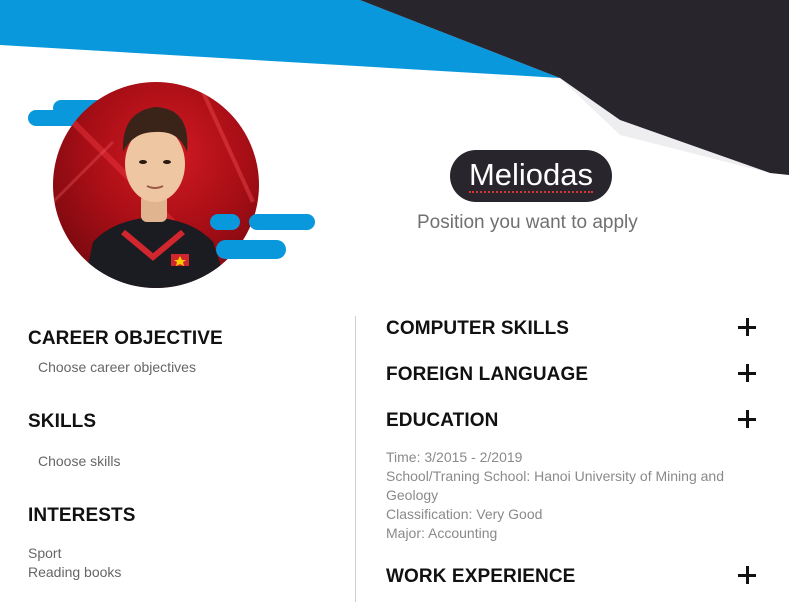 The height and width of the screenshot is (602, 789). Describe the element at coordinates (454, 457) in the screenshot. I see `education-line: Time: 3/2015 - 2/2019` at that location.